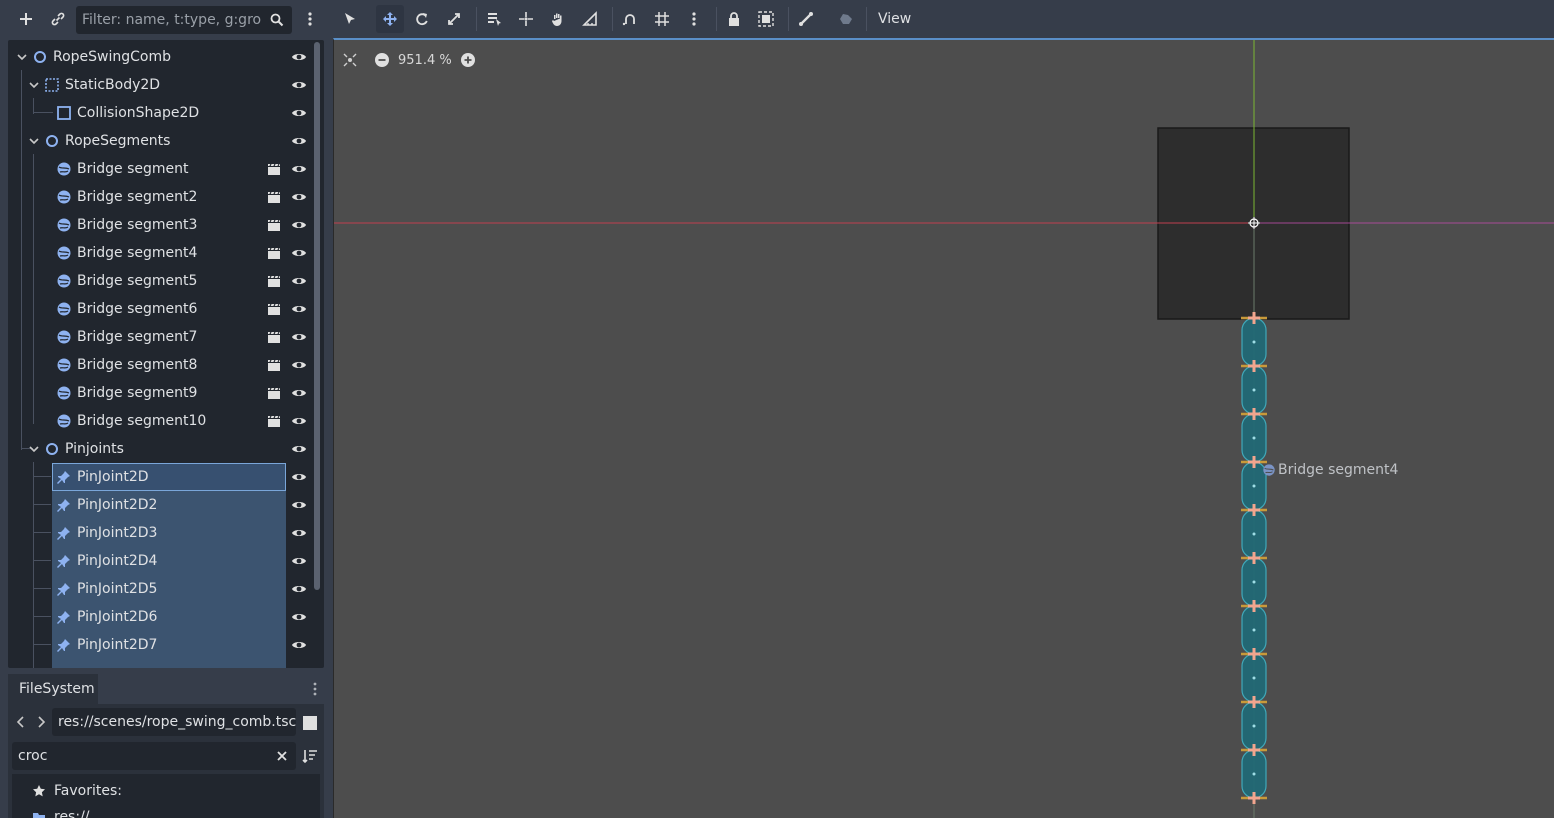 This screenshot has height=818, width=1554. I want to click on tree-item-pinjoints: Pinjoints, so click(158, 449).